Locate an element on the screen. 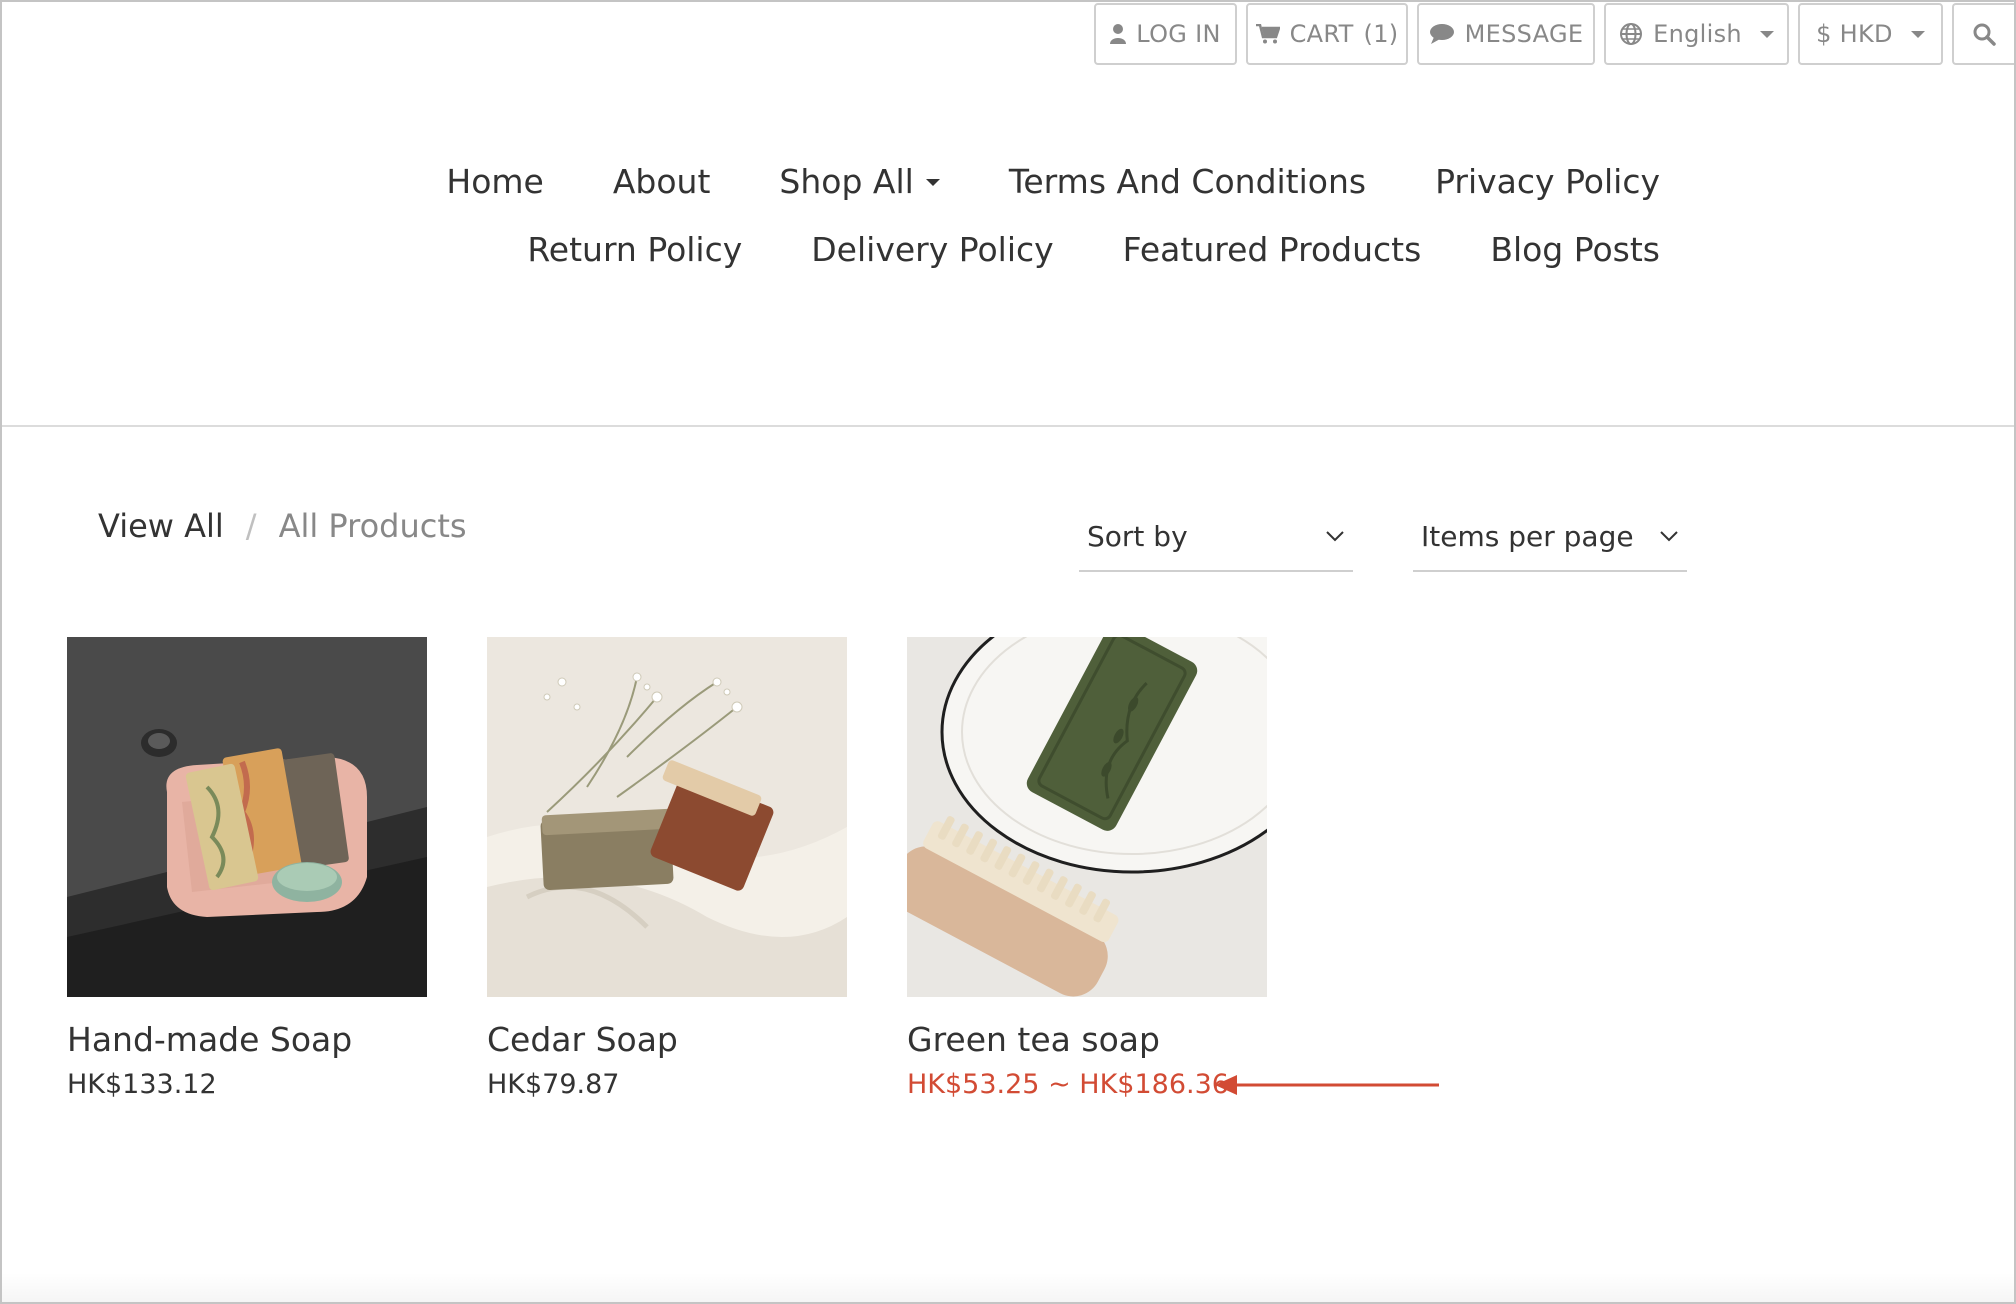 This screenshot has height=1304, width=2016. nav-label: Delivery Policy is located at coordinates (932, 249).